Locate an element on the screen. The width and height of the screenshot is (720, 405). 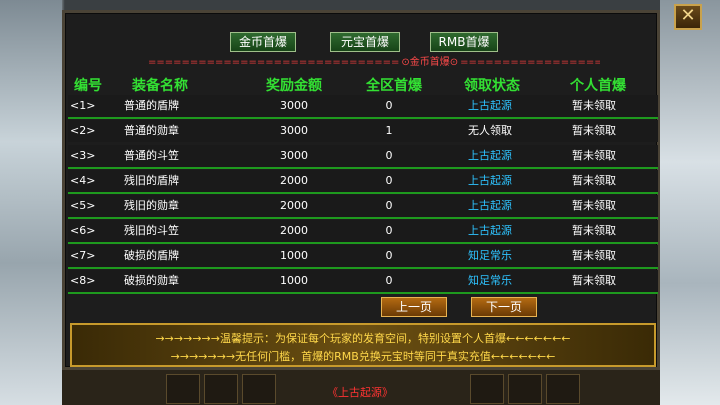
header-server-first: 全区首爆 is located at coordinates (394, 86).